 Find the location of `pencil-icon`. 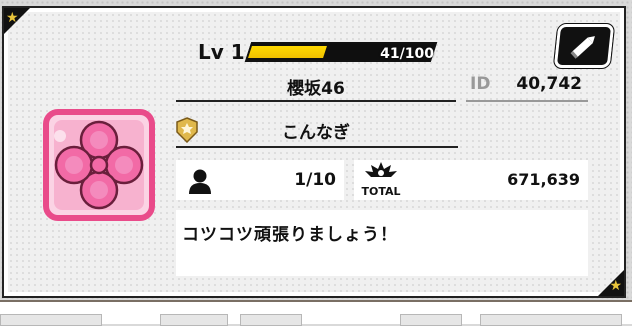

pencil-icon is located at coordinates (582, 47).